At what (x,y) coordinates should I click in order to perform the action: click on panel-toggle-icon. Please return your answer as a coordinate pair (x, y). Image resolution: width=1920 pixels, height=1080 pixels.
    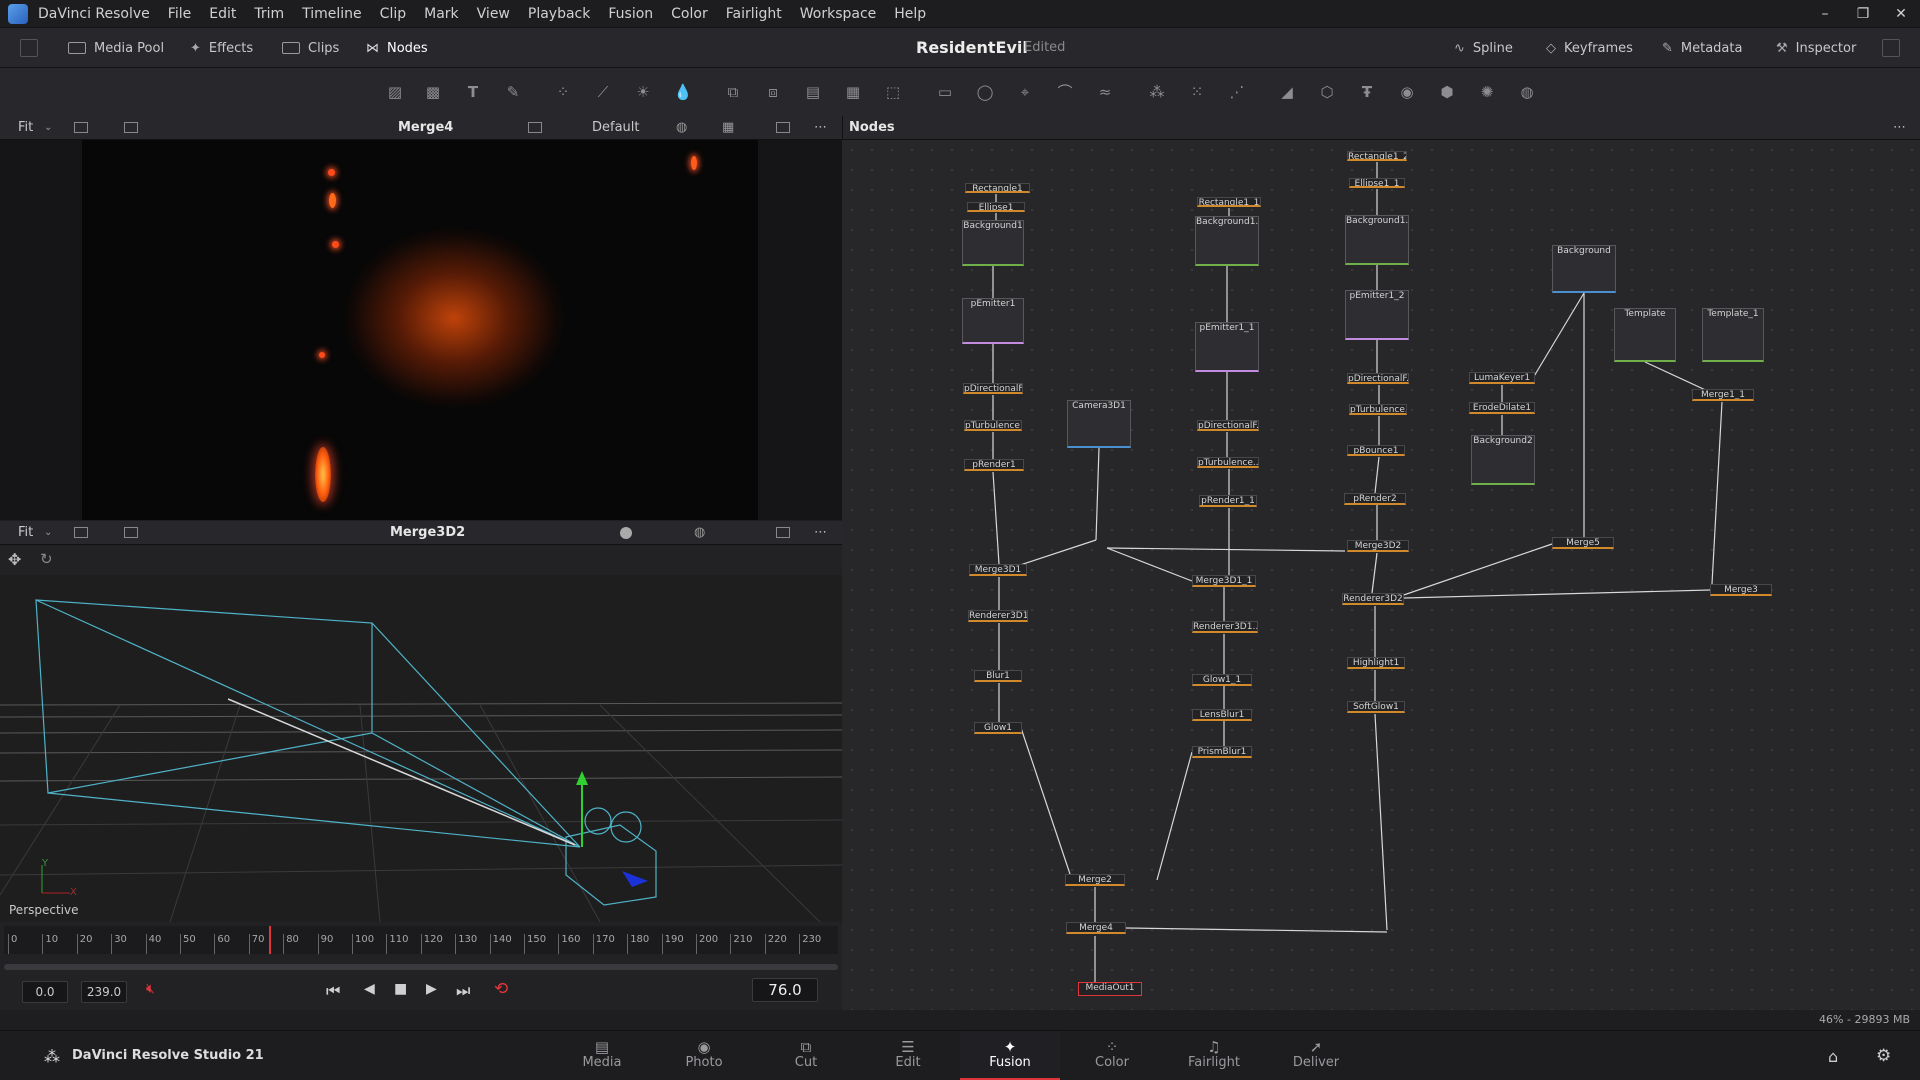
    Looking at the image, I should click on (29, 48).